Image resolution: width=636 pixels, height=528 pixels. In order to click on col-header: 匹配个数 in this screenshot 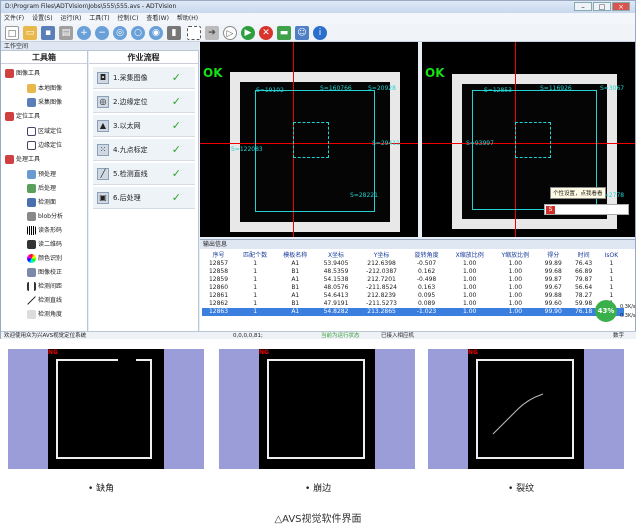, I will do `click(255, 256)`.